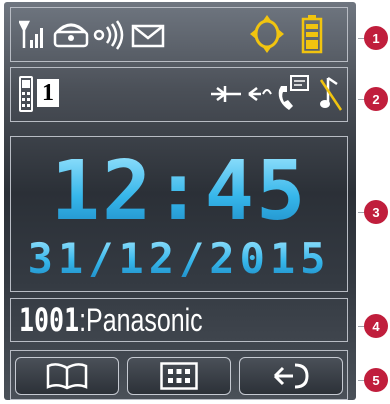 The width and height of the screenshot is (390, 404). I want to click on signal-strength-icon, so click(31, 34).